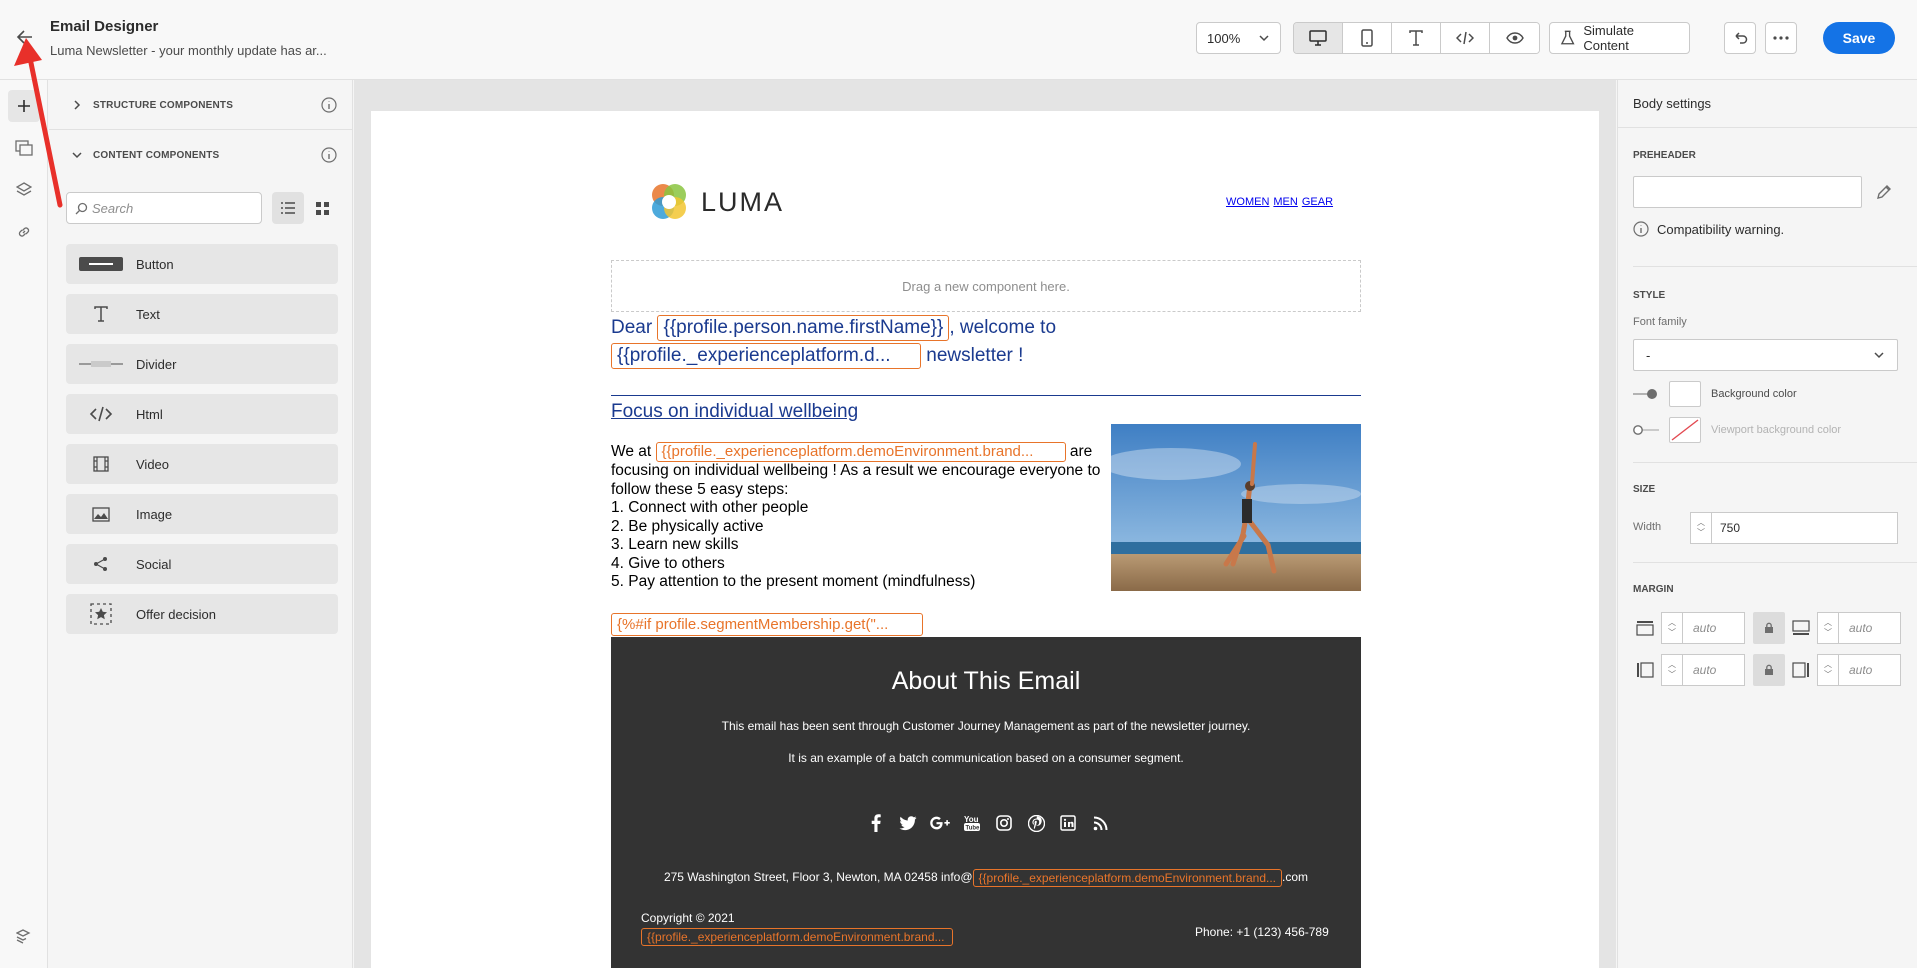 The height and width of the screenshot is (968, 1917). Describe the element at coordinates (1238, 38) in the screenshot. I see `zoom-select: 100%` at that location.